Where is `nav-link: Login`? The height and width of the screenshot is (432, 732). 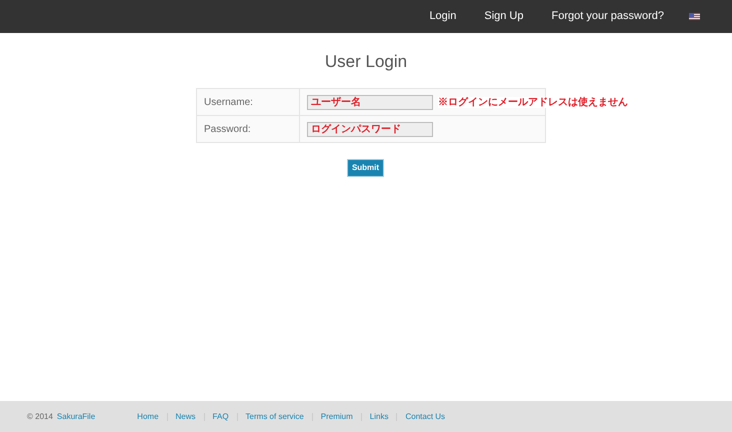
nav-link: Login is located at coordinates (442, 16).